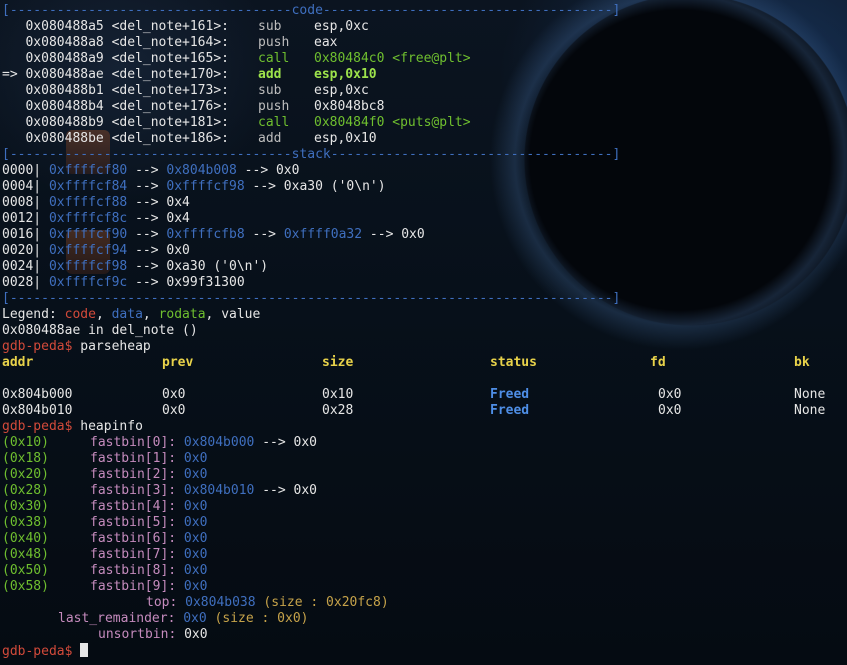  Describe the element at coordinates (133, 442) in the screenshot. I see `fastbin-name: fastbin[0]:` at that location.